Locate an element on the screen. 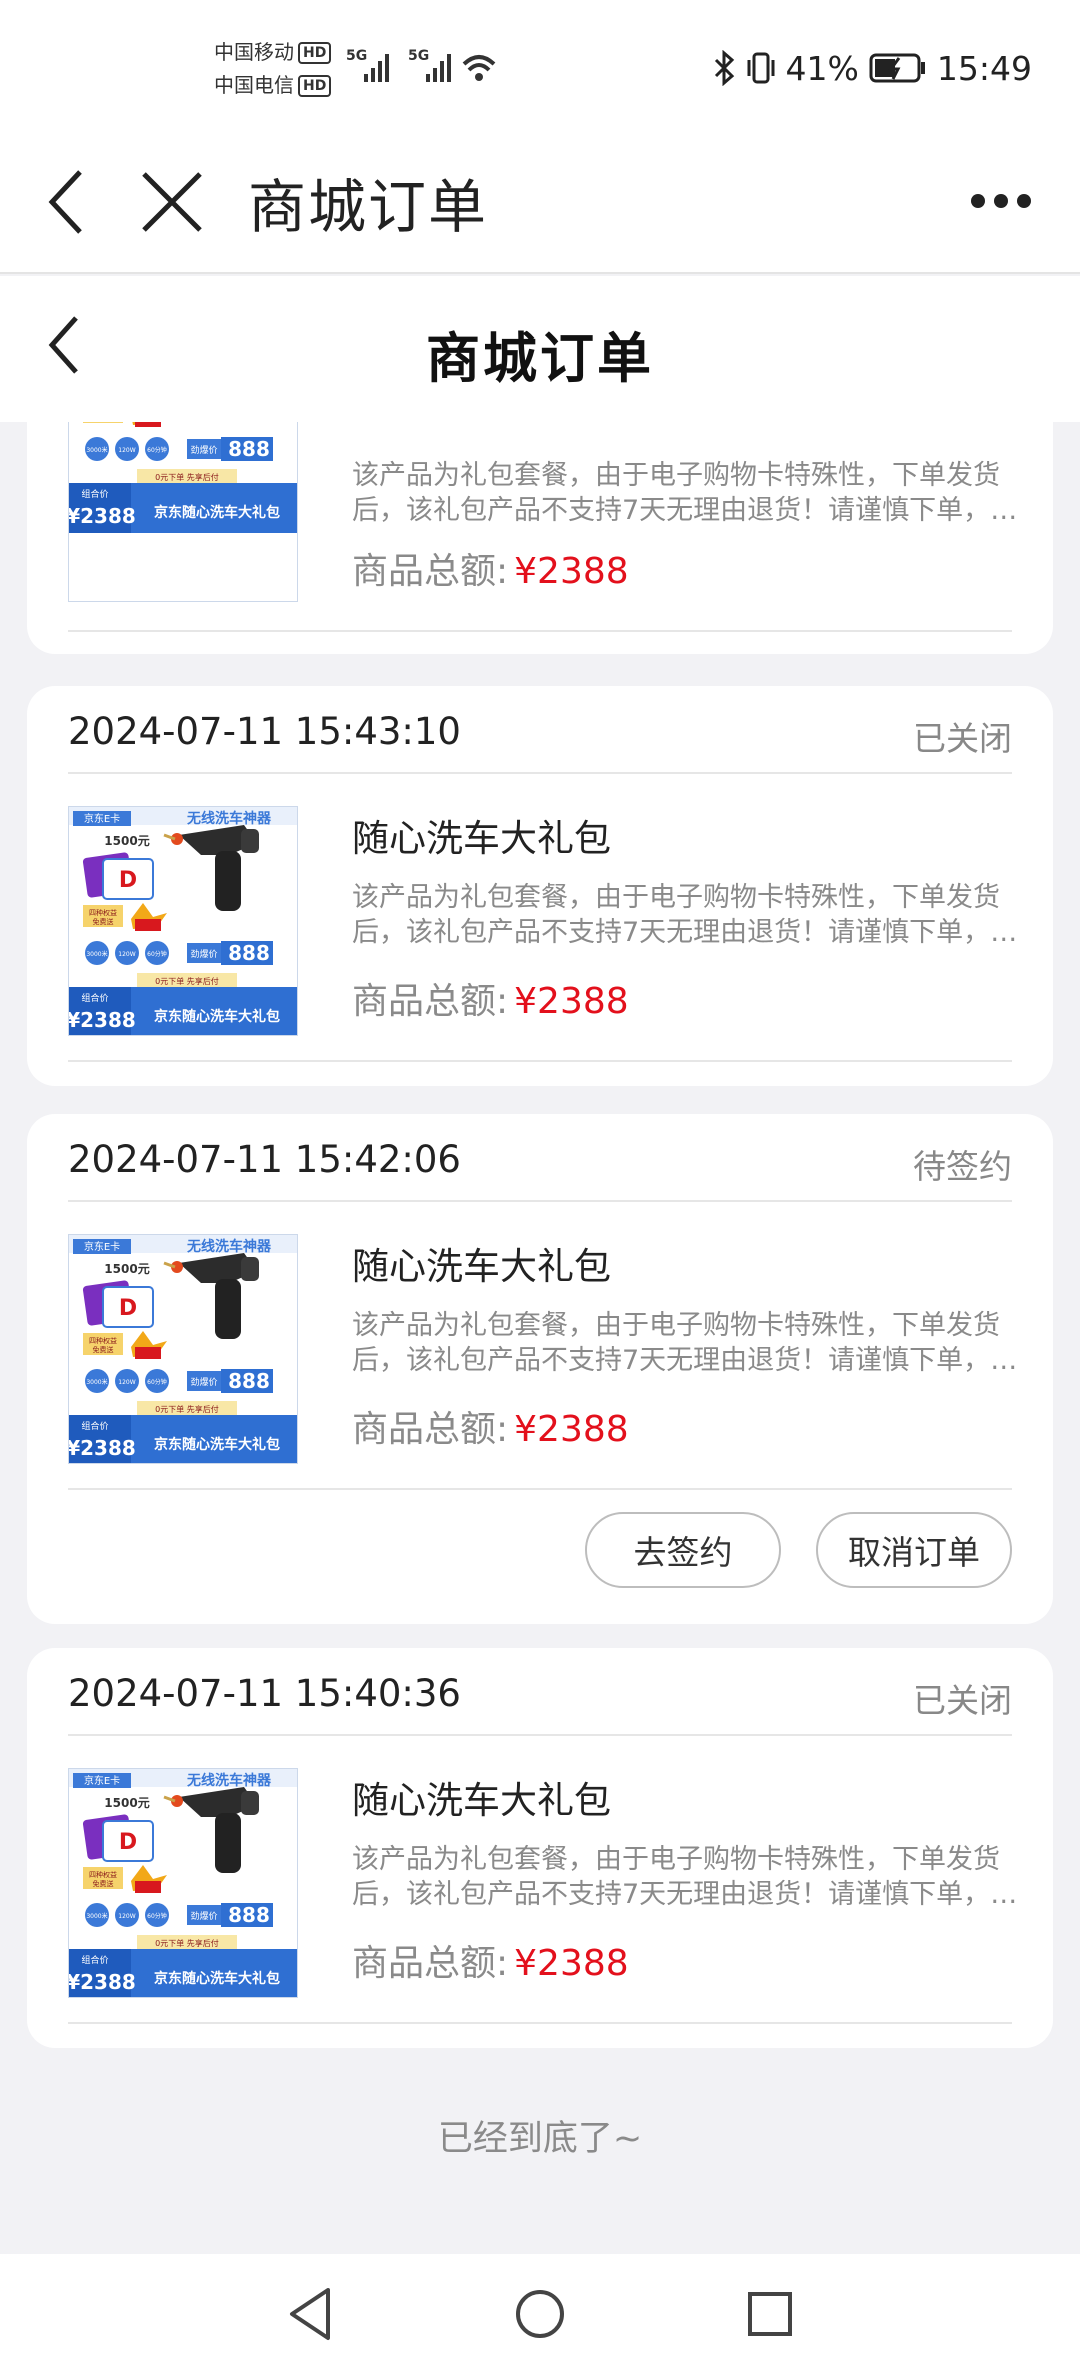  order-header: 2024-07-11 15:40:36 已关闭 is located at coordinates (540, 1692).